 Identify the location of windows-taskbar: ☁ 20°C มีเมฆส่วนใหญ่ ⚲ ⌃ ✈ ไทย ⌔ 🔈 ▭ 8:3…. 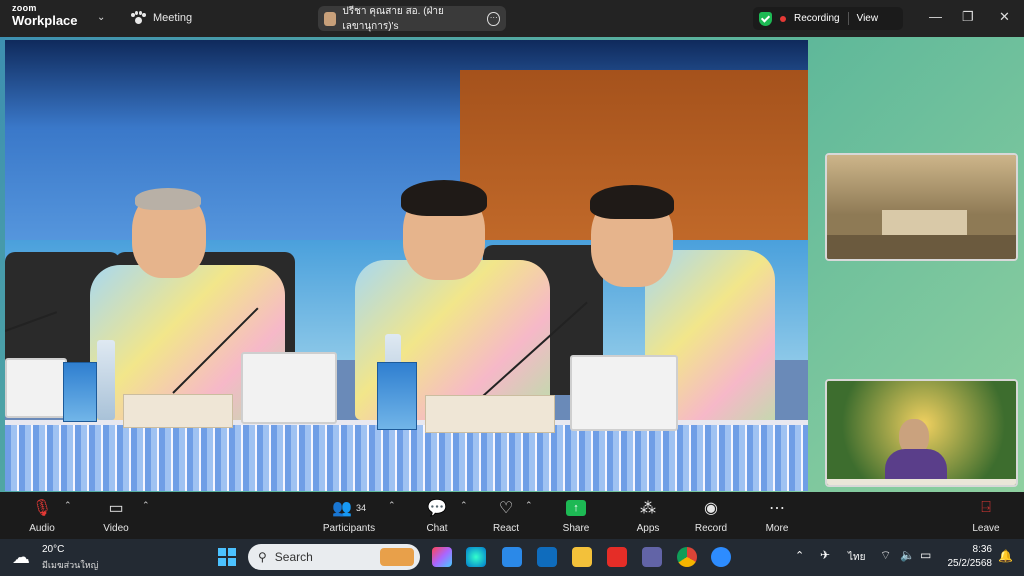
(512, 557).